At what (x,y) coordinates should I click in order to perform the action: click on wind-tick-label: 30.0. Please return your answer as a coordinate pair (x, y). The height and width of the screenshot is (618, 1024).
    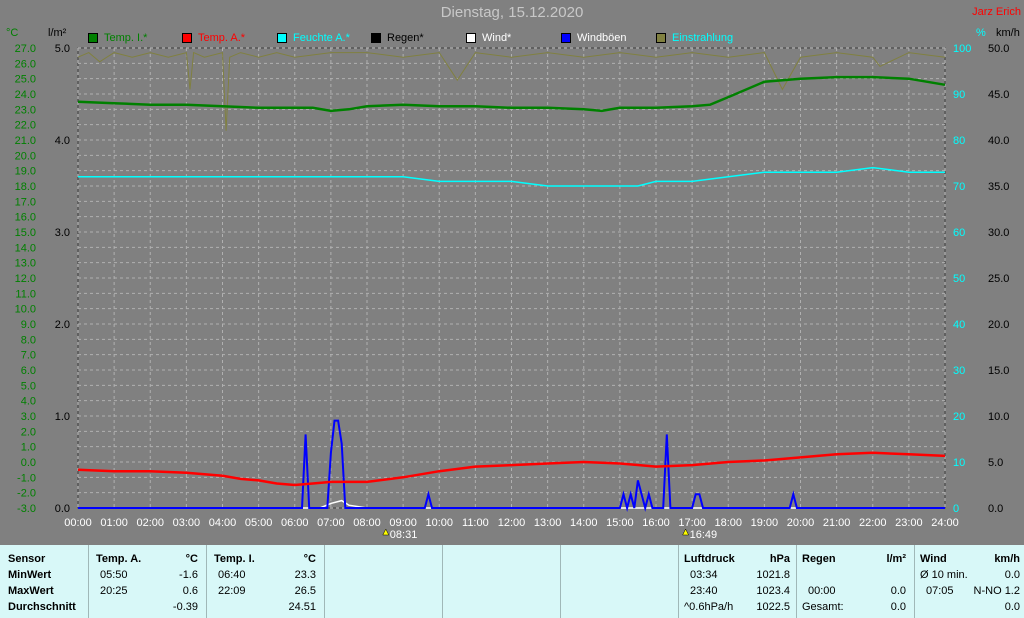
    Looking at the image, I should click on (998, 233).